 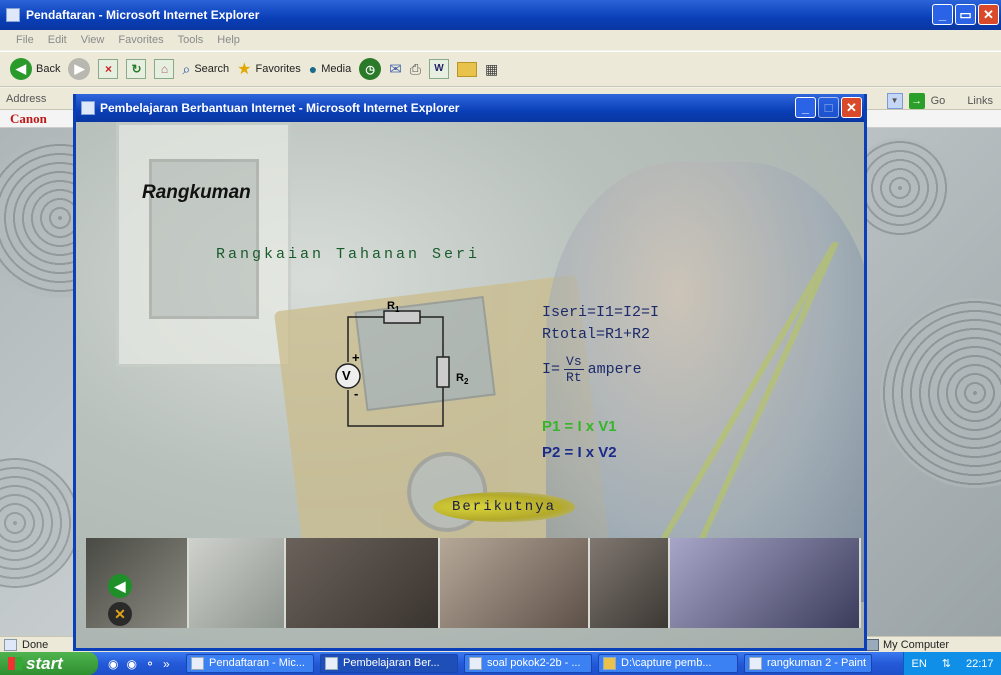 I want to click on formula-ohm-prefix: I=, so click(x=551, y=369).